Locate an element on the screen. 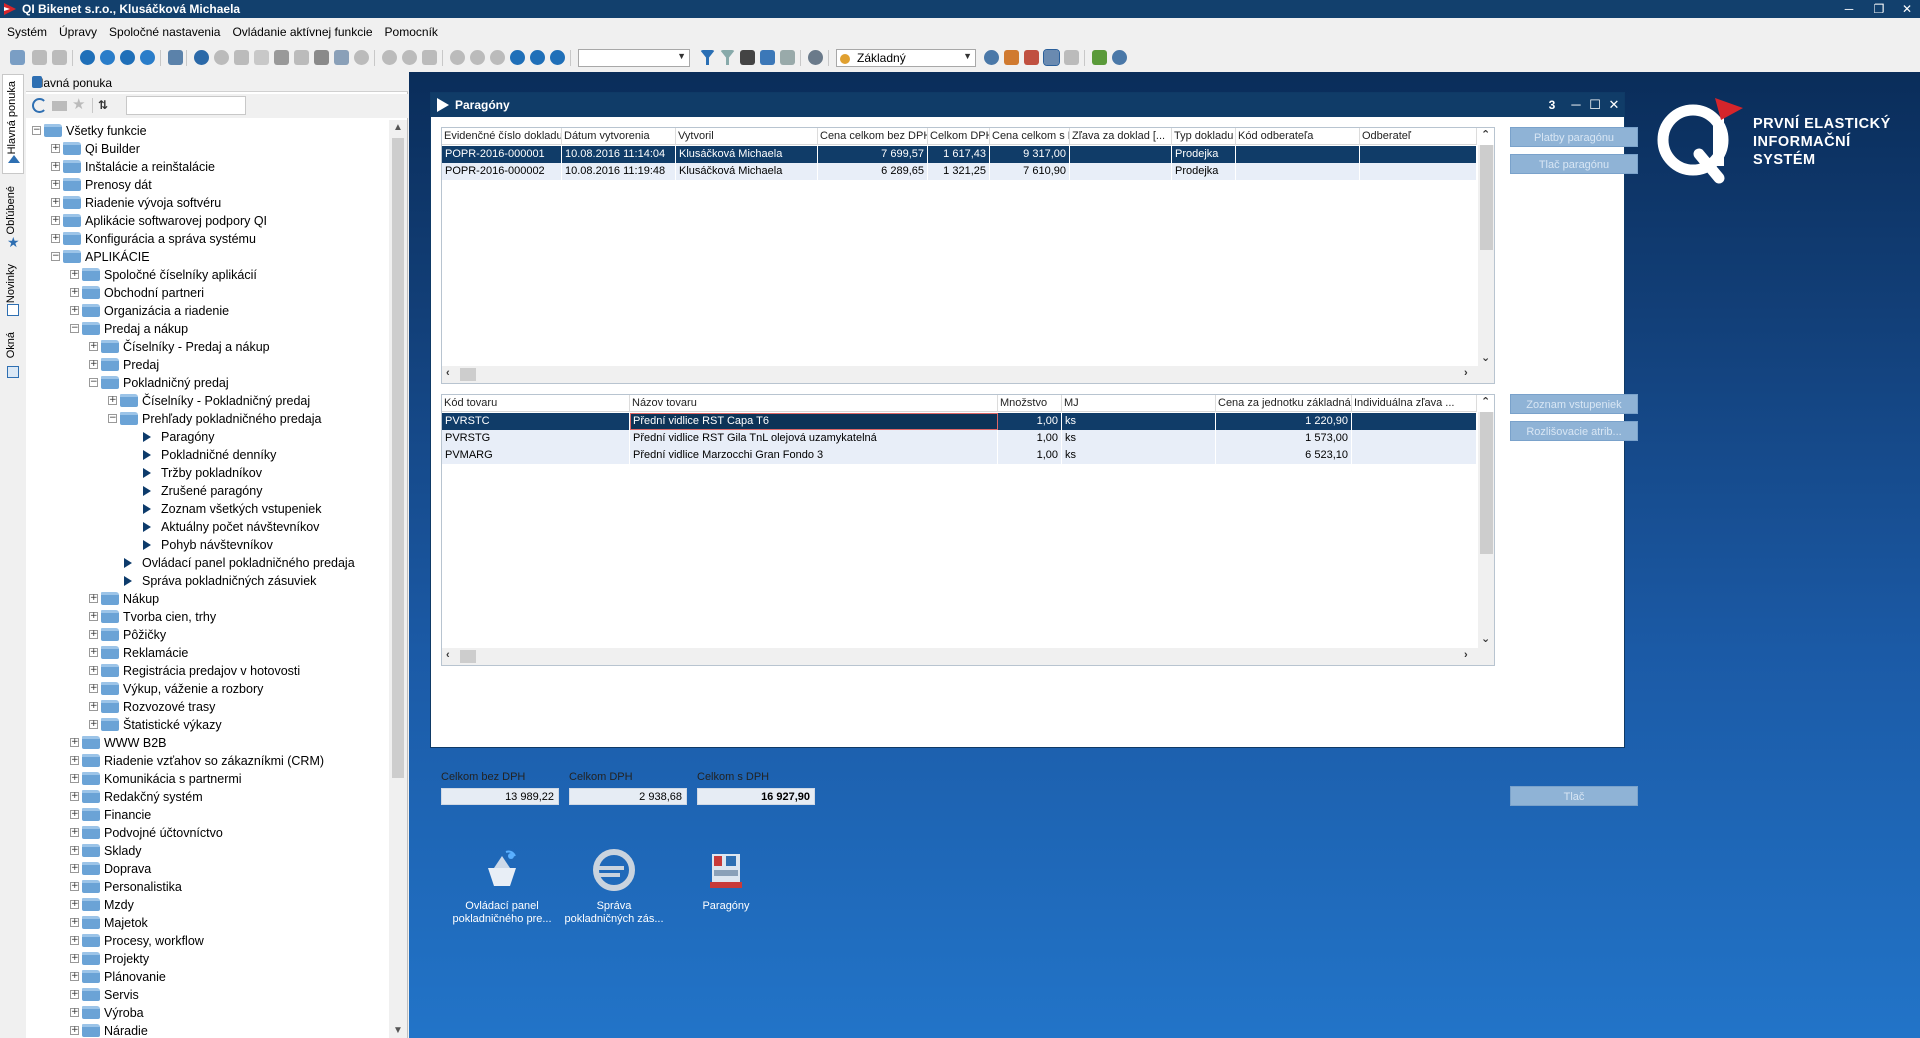 The width and height of the screenshot is (1920, 1038). pin-icon is located at coordinates (37, 82).